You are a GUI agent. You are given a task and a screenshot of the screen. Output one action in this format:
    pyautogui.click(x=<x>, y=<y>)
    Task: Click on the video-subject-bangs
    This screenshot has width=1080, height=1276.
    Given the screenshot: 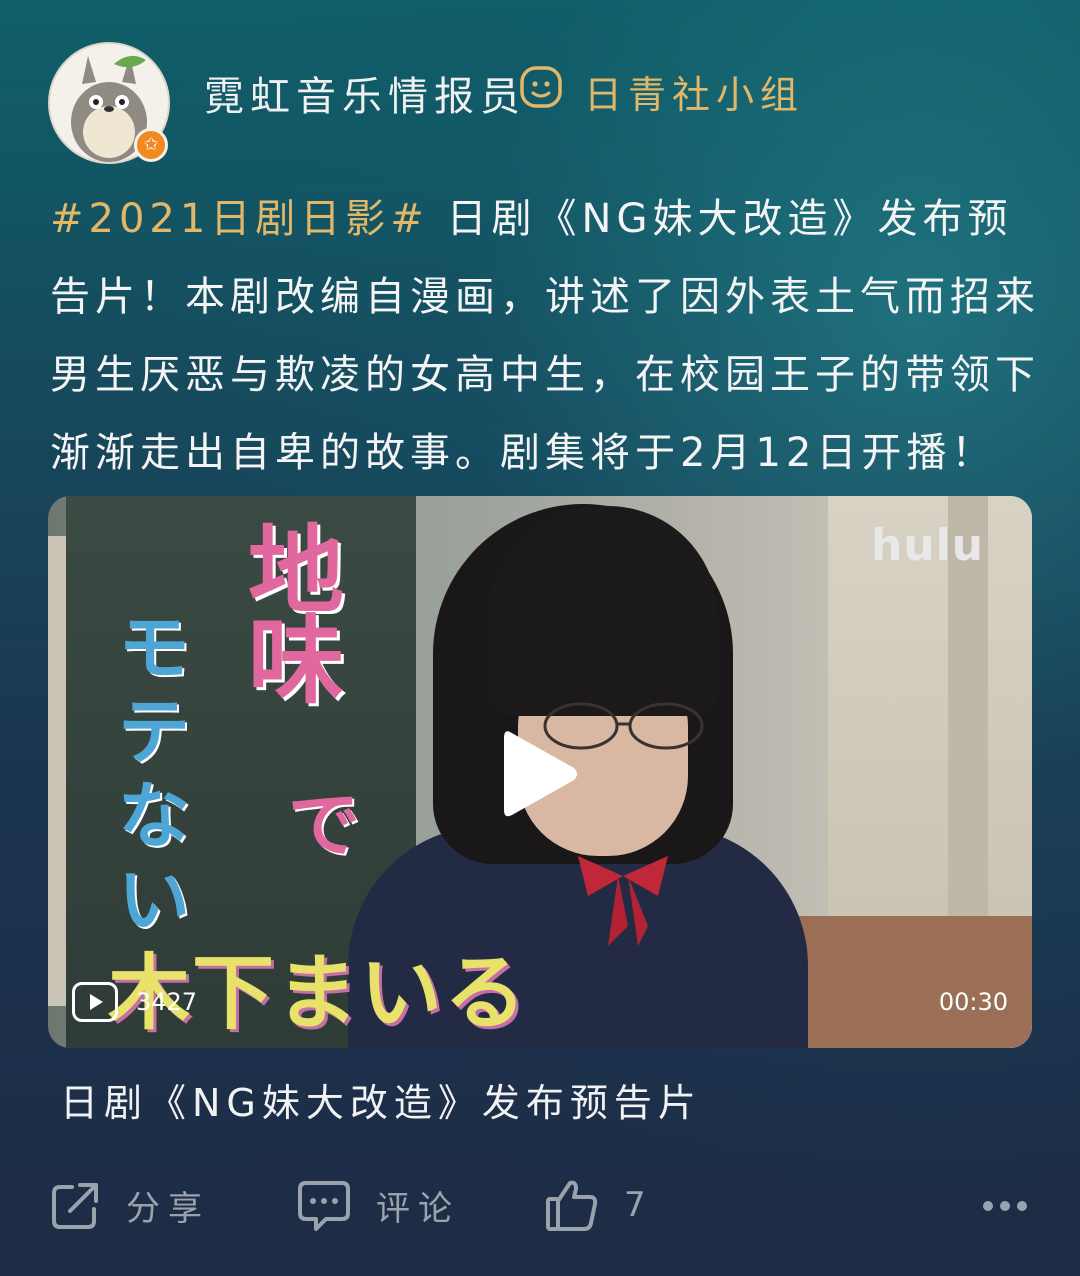 What is the action you would take?
    pyautogui.click(x=603, y=611)
    